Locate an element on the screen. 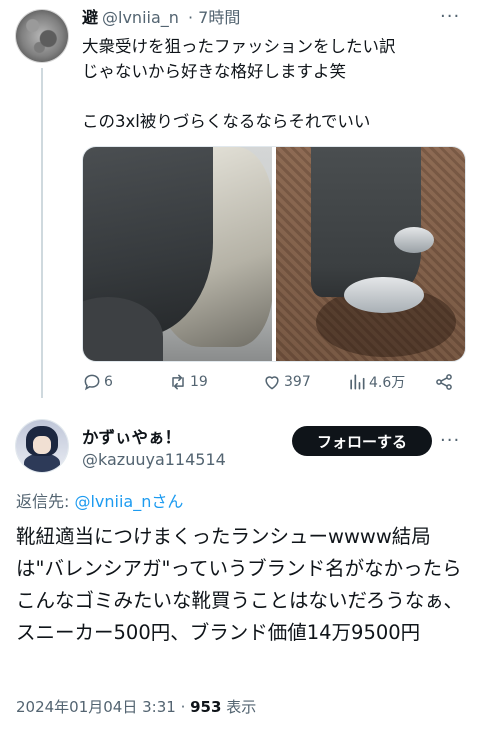  repost-icon is located at coordinates (178, 382).